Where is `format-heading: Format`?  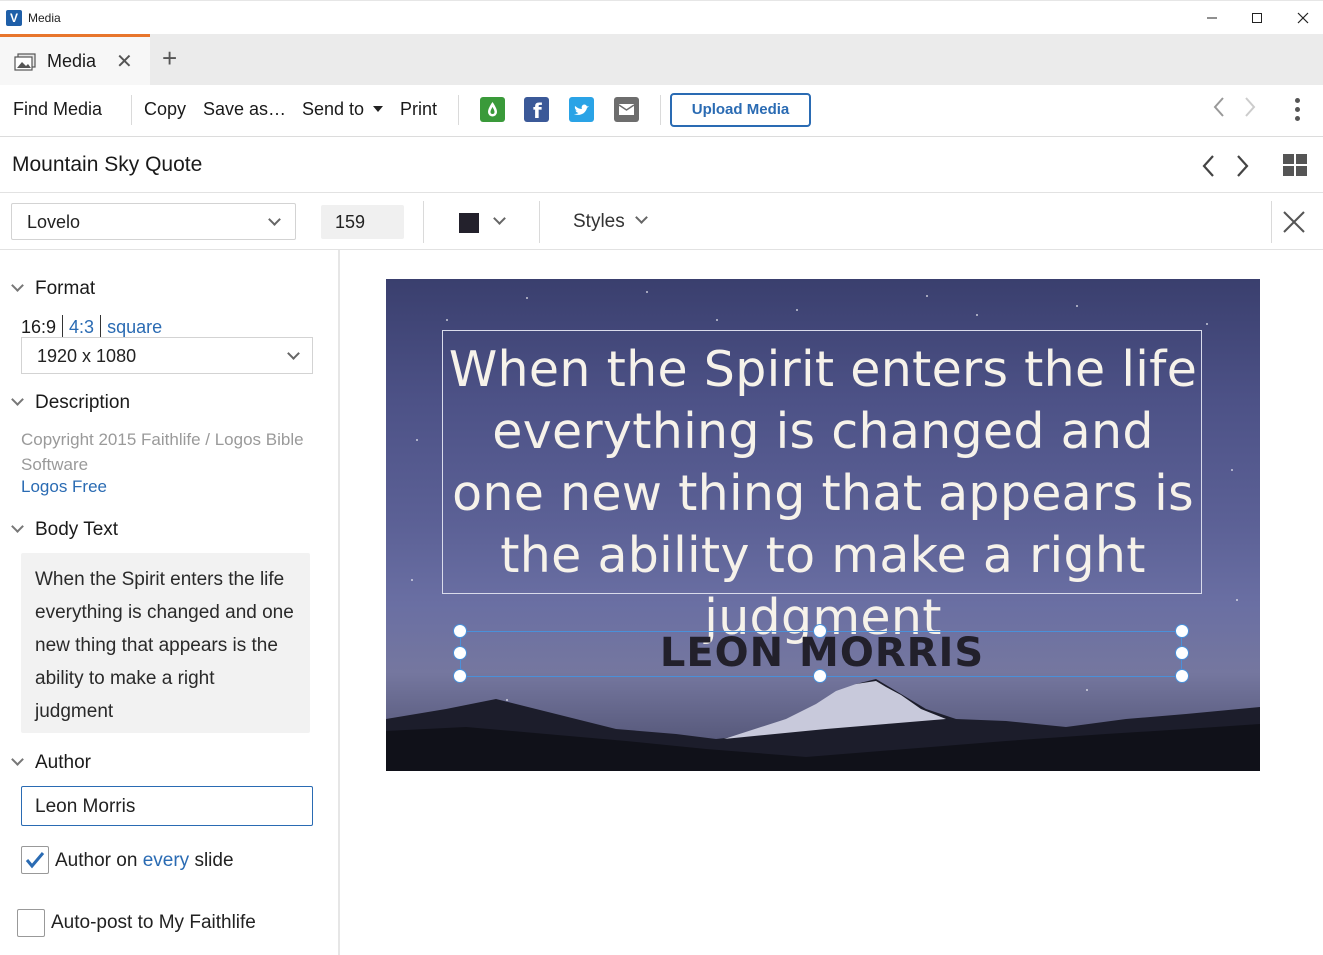 format-heading: Format is located at coordinates (65, 288).